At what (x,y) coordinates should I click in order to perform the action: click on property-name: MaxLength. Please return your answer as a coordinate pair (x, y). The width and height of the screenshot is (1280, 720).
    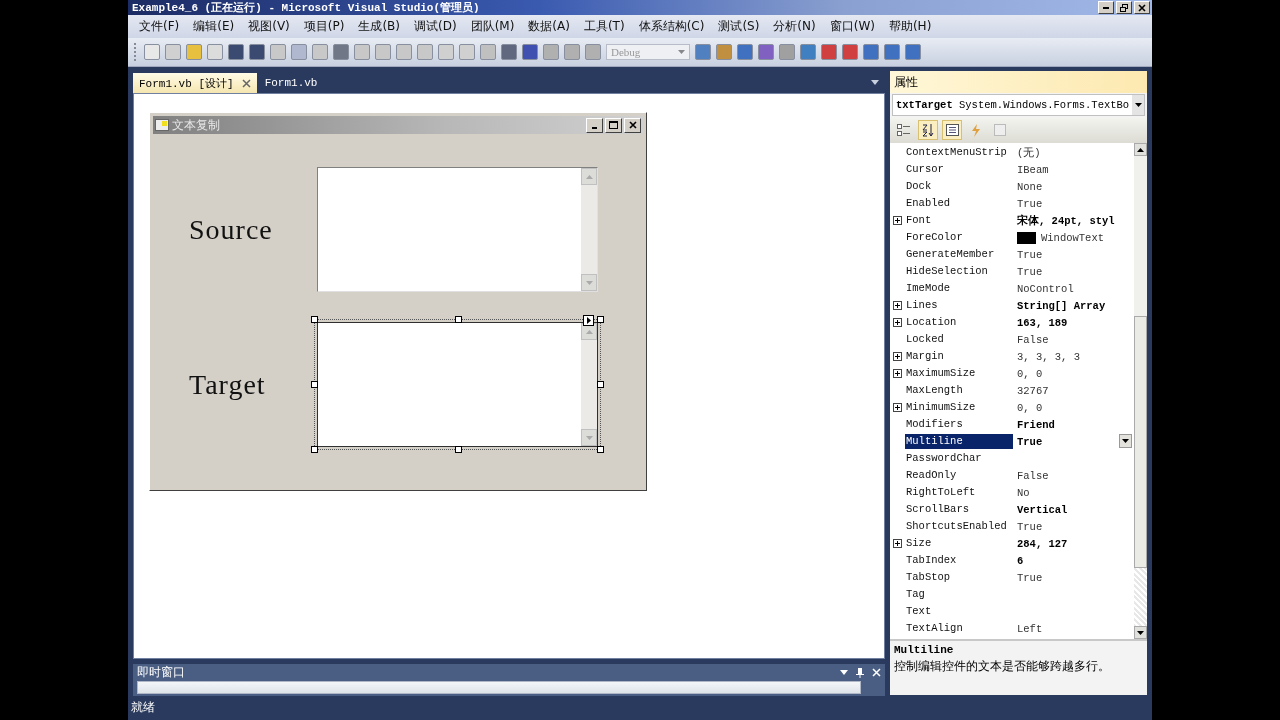
    Looking at the image, I should click on (951, 390).